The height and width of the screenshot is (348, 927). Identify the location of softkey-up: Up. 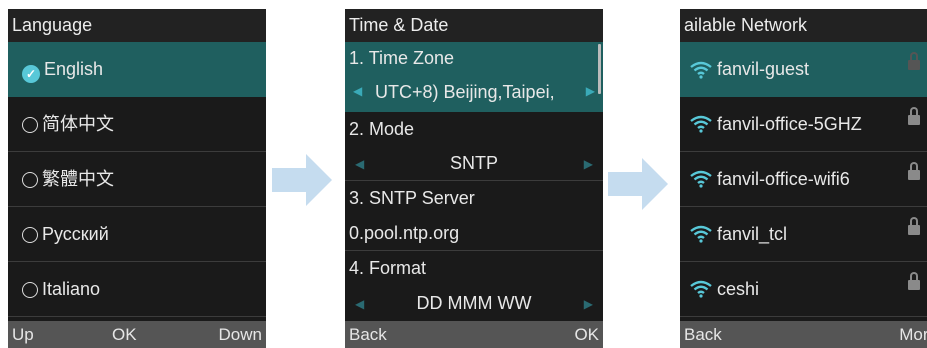
(23, 334).